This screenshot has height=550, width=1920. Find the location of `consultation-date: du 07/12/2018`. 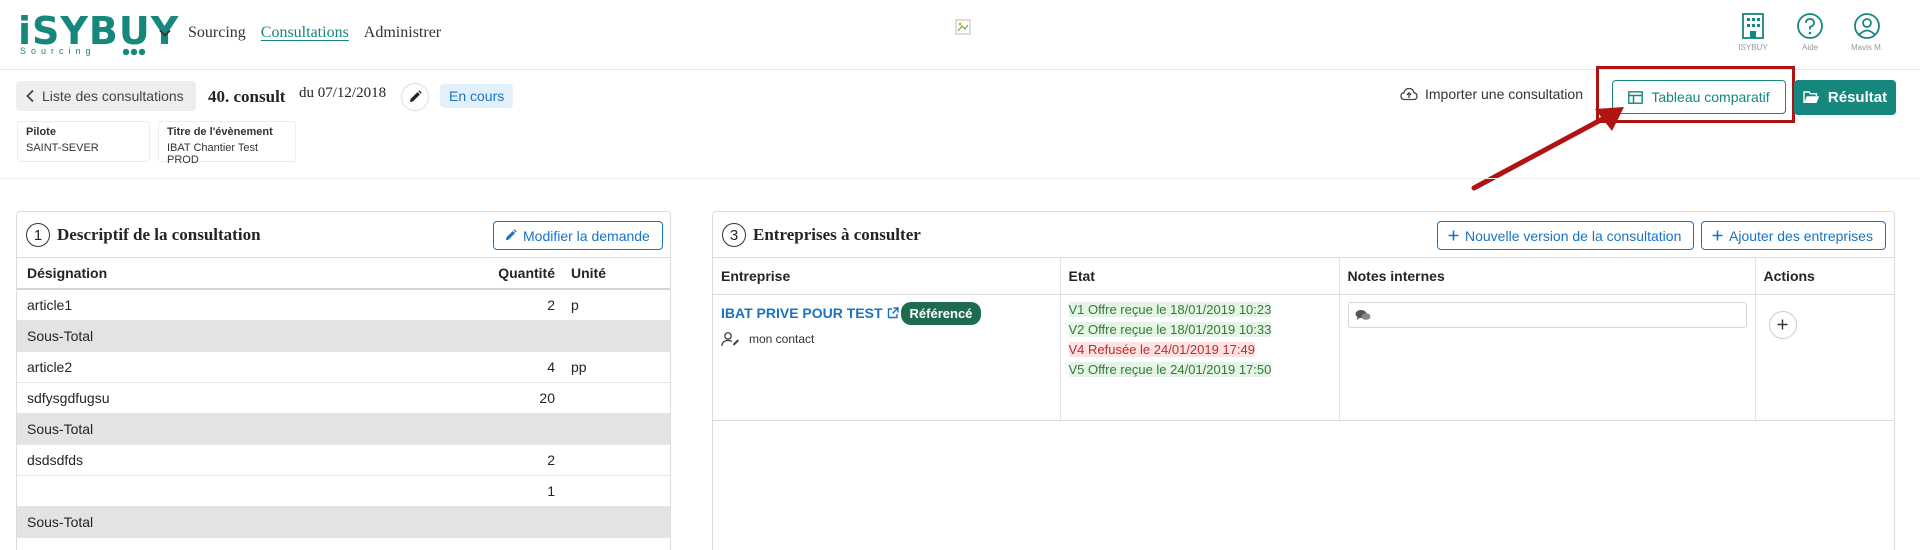

consultation-date: du 07/12/2018 is located at coordinates (343, 93).